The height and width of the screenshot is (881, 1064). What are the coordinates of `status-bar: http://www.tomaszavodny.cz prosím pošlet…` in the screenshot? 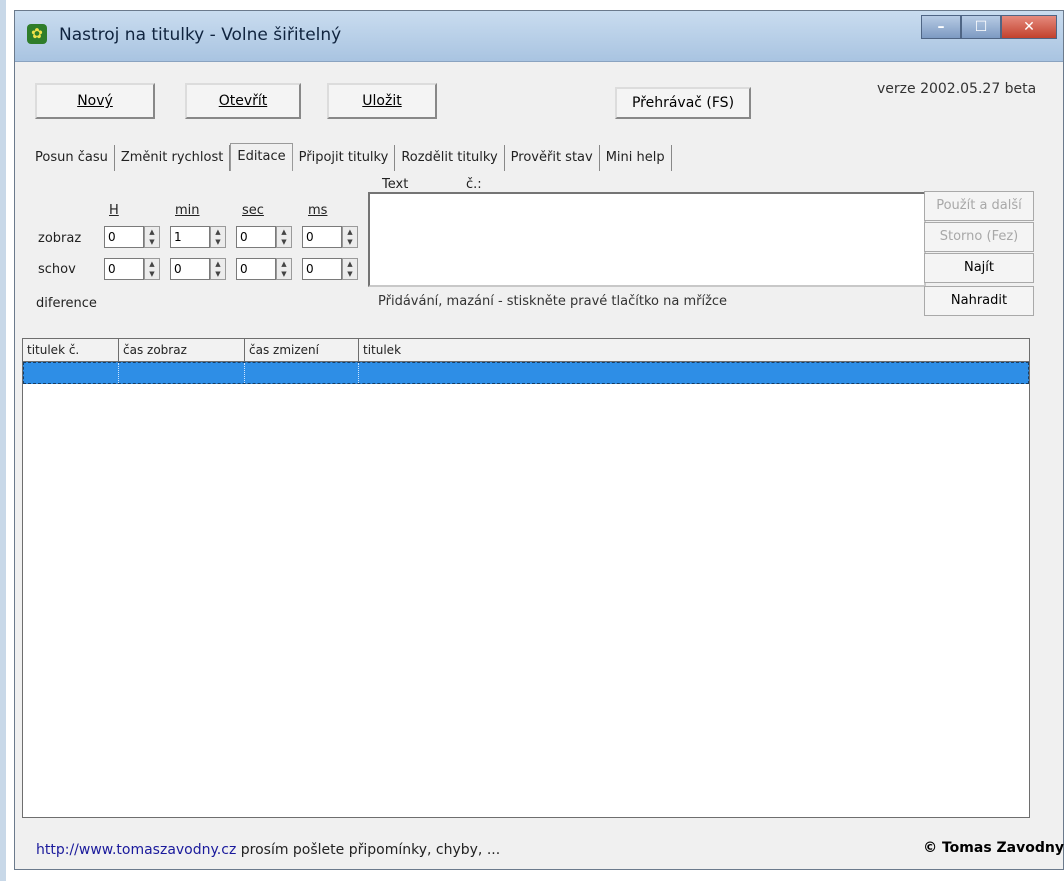 It's located at (543, 850).